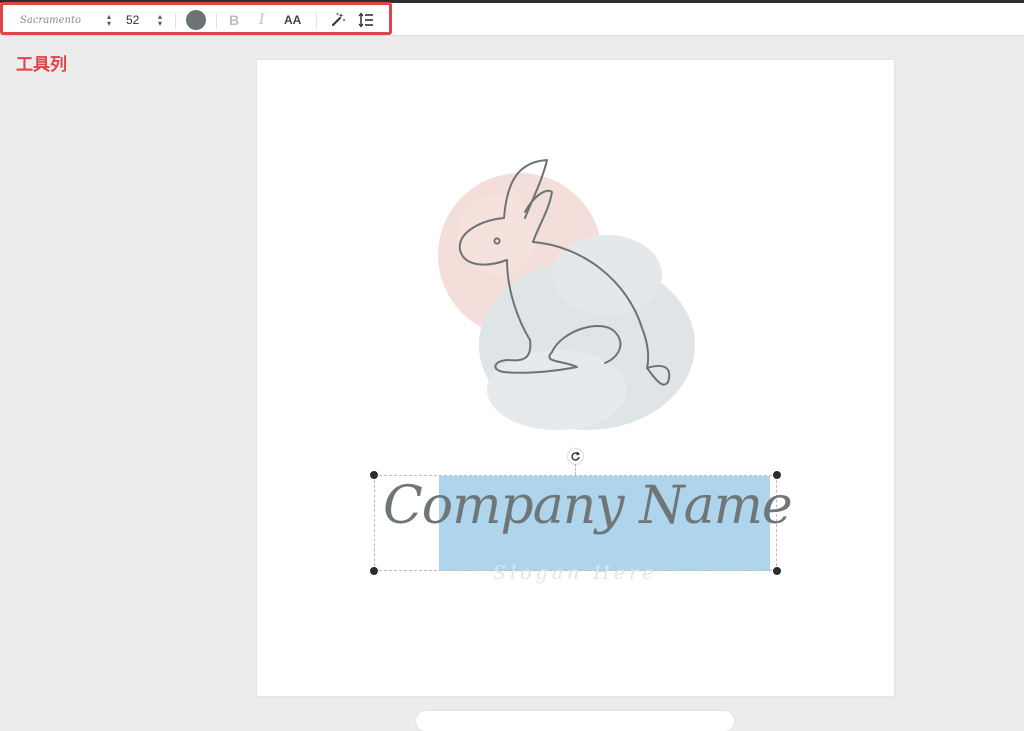  I want to click on toolbar-callout-label: 工具列, so click(41, 65).